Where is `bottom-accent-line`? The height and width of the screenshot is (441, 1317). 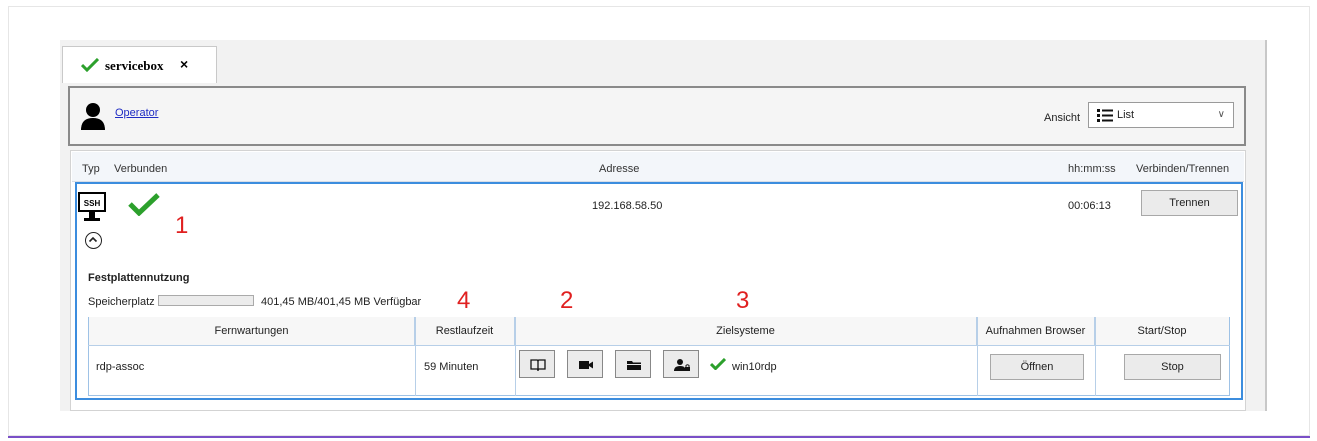
bottom-accent-line is located at coordinates (659, 437).